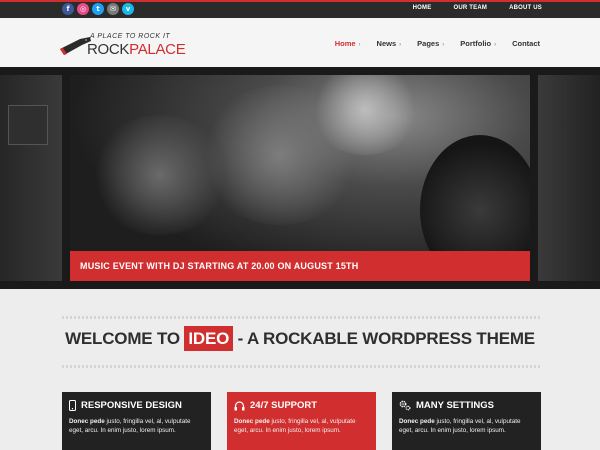 This screenshot has height=450, width=600. I want to click on mobile-icon, so click(72, 405).